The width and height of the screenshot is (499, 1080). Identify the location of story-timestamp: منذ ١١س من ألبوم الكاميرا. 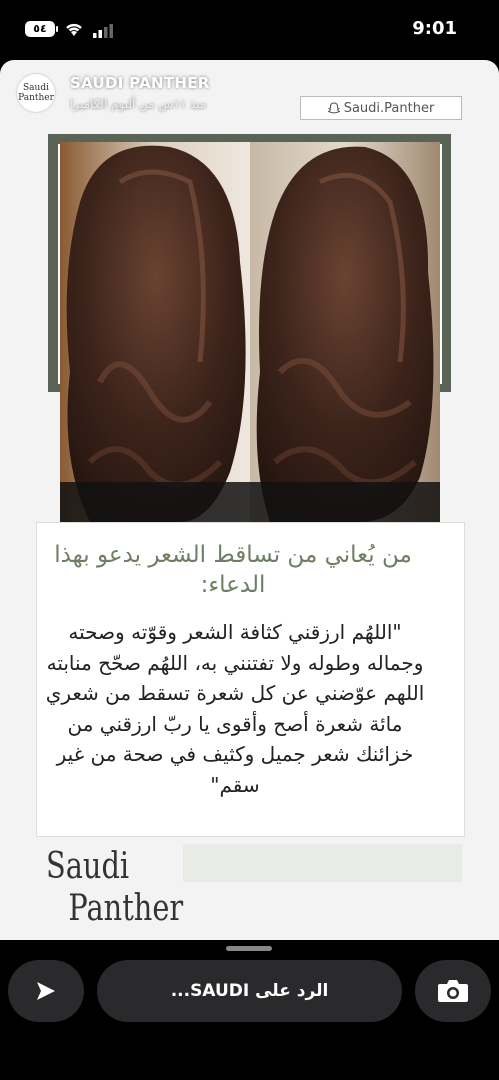
(138, 104).